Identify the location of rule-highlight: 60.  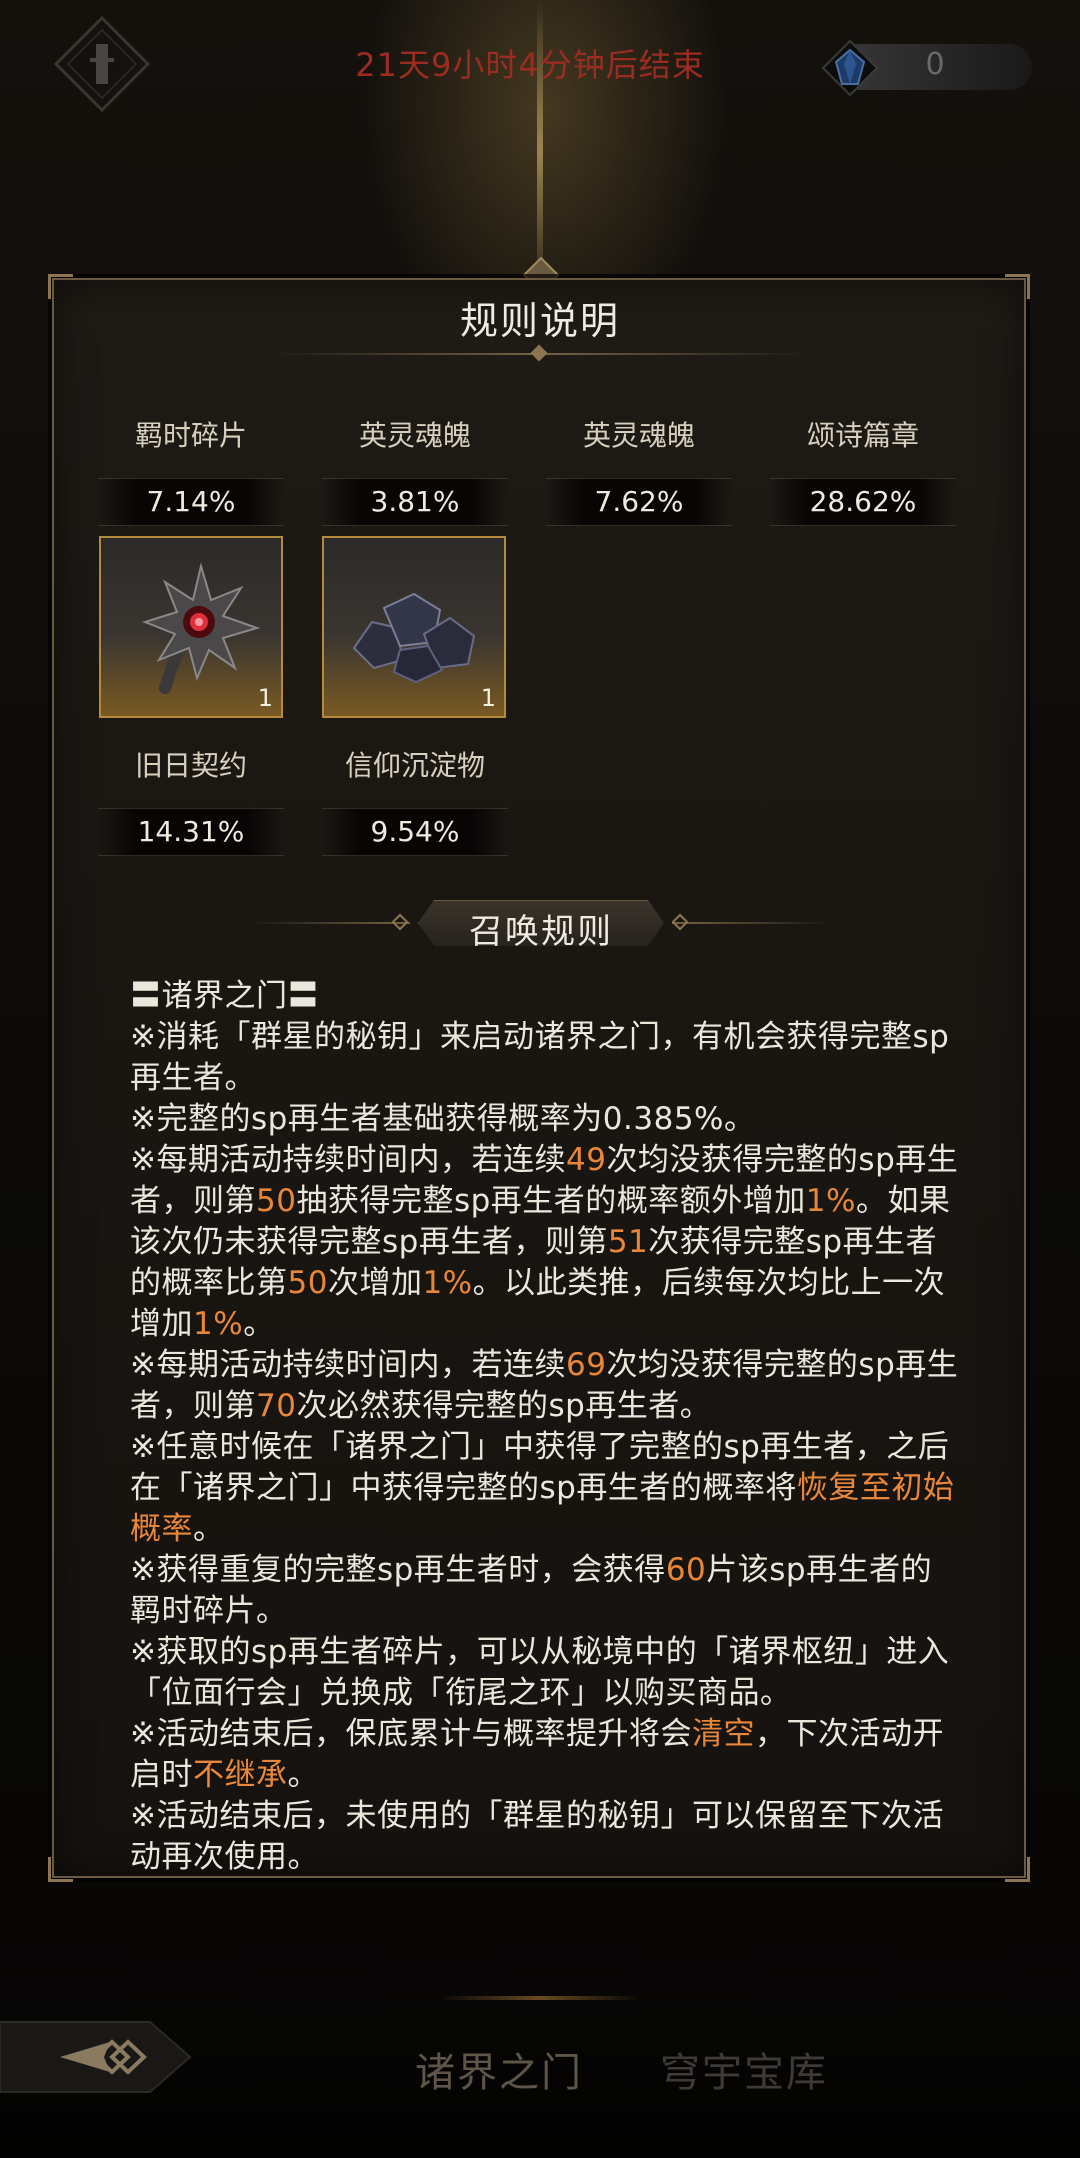
(686, 1570).